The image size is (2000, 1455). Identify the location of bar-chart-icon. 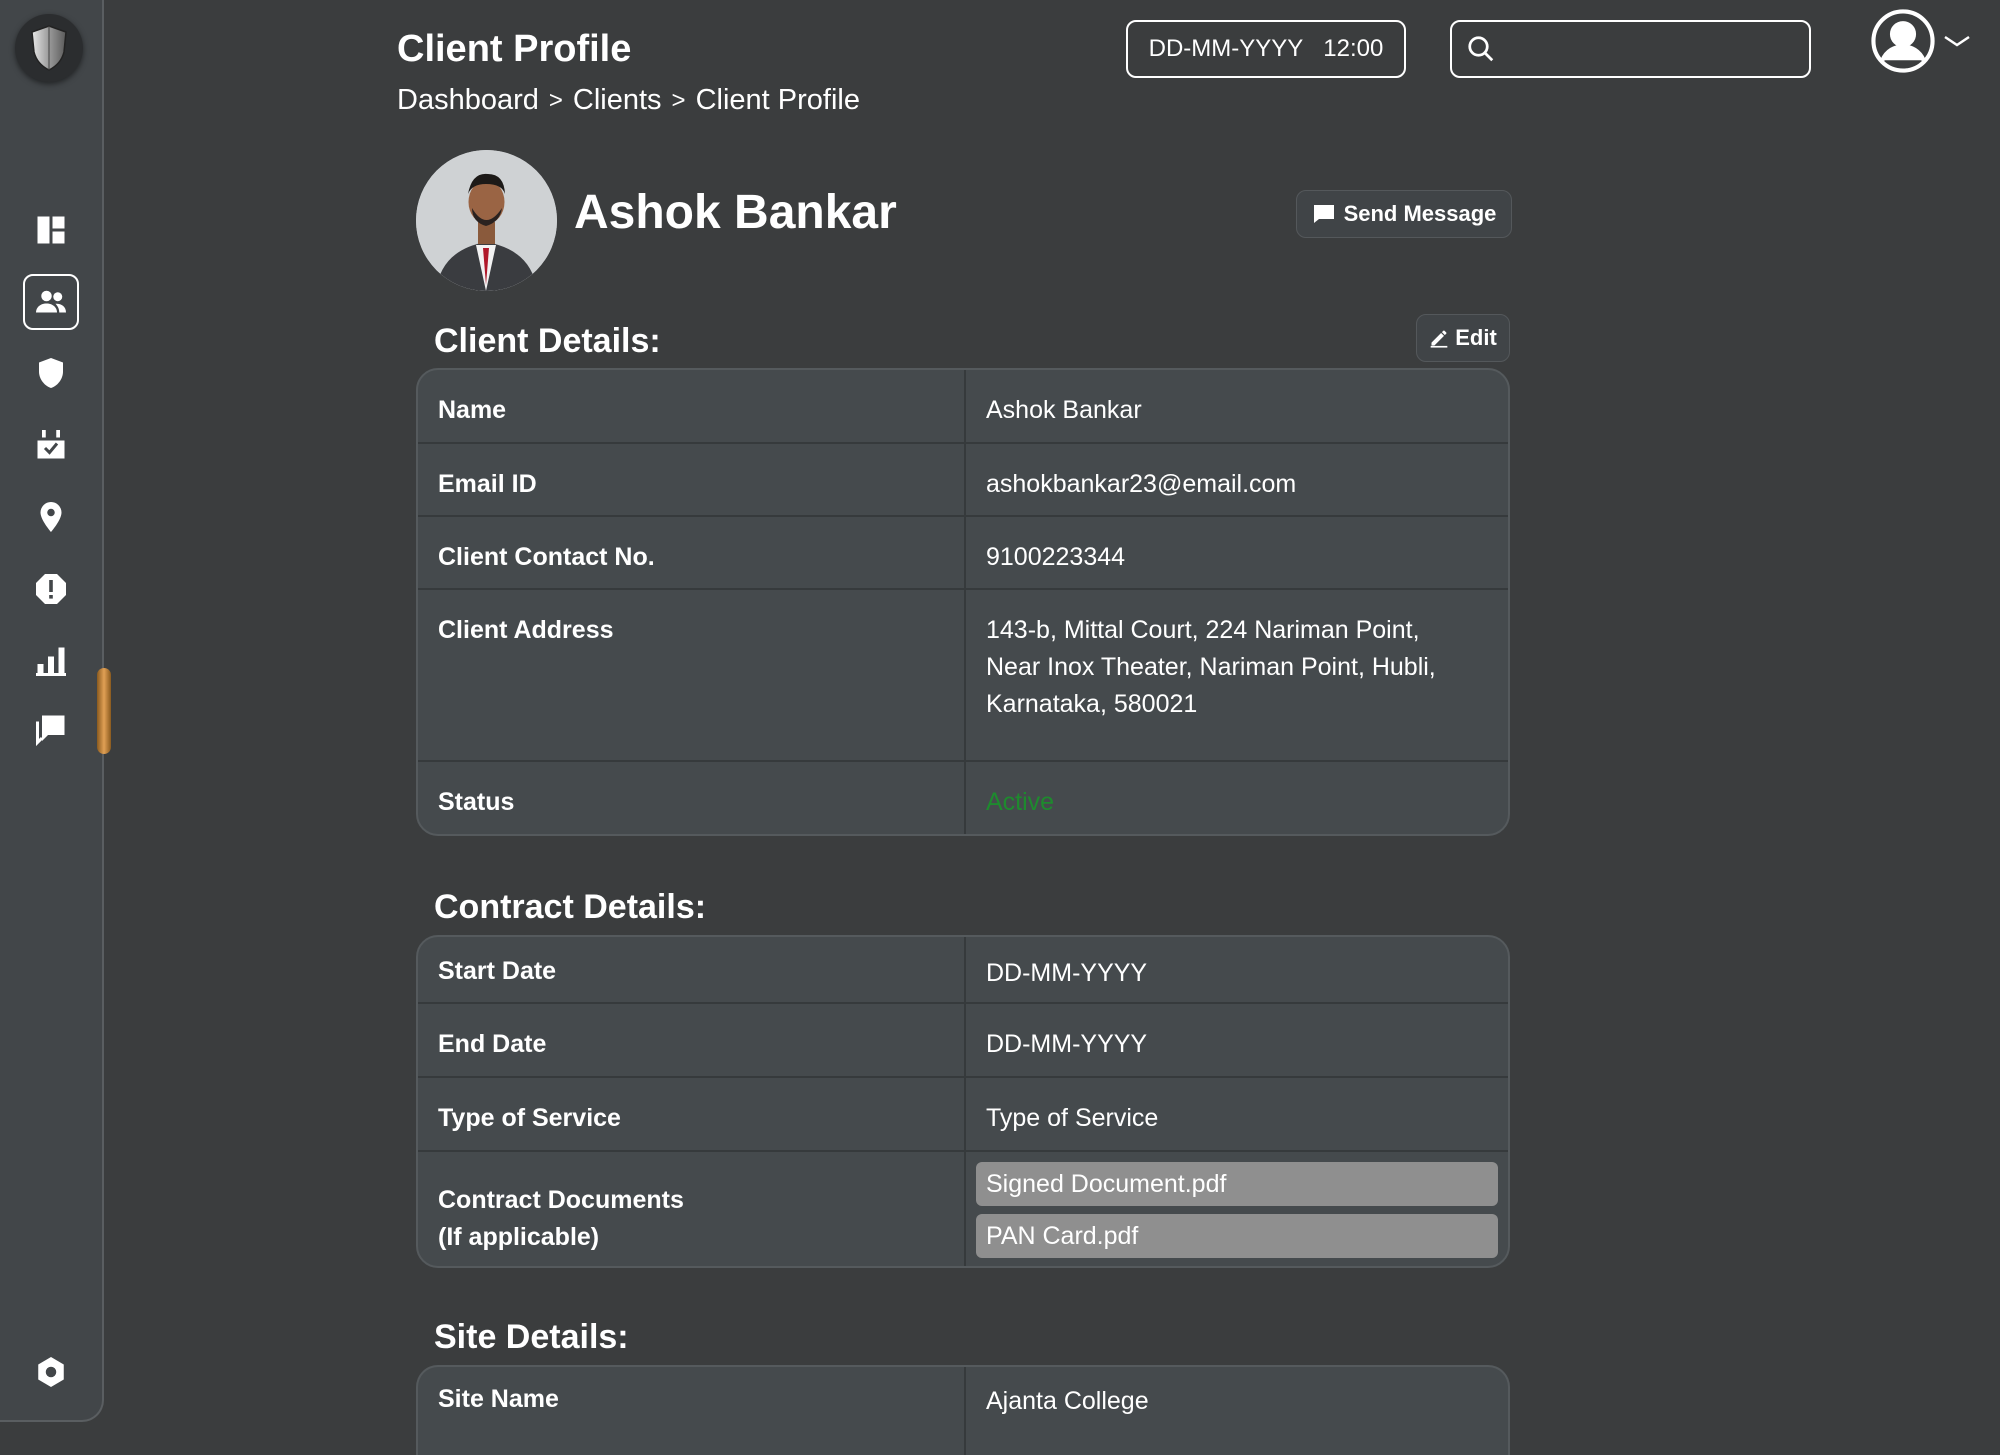
(51, 661).